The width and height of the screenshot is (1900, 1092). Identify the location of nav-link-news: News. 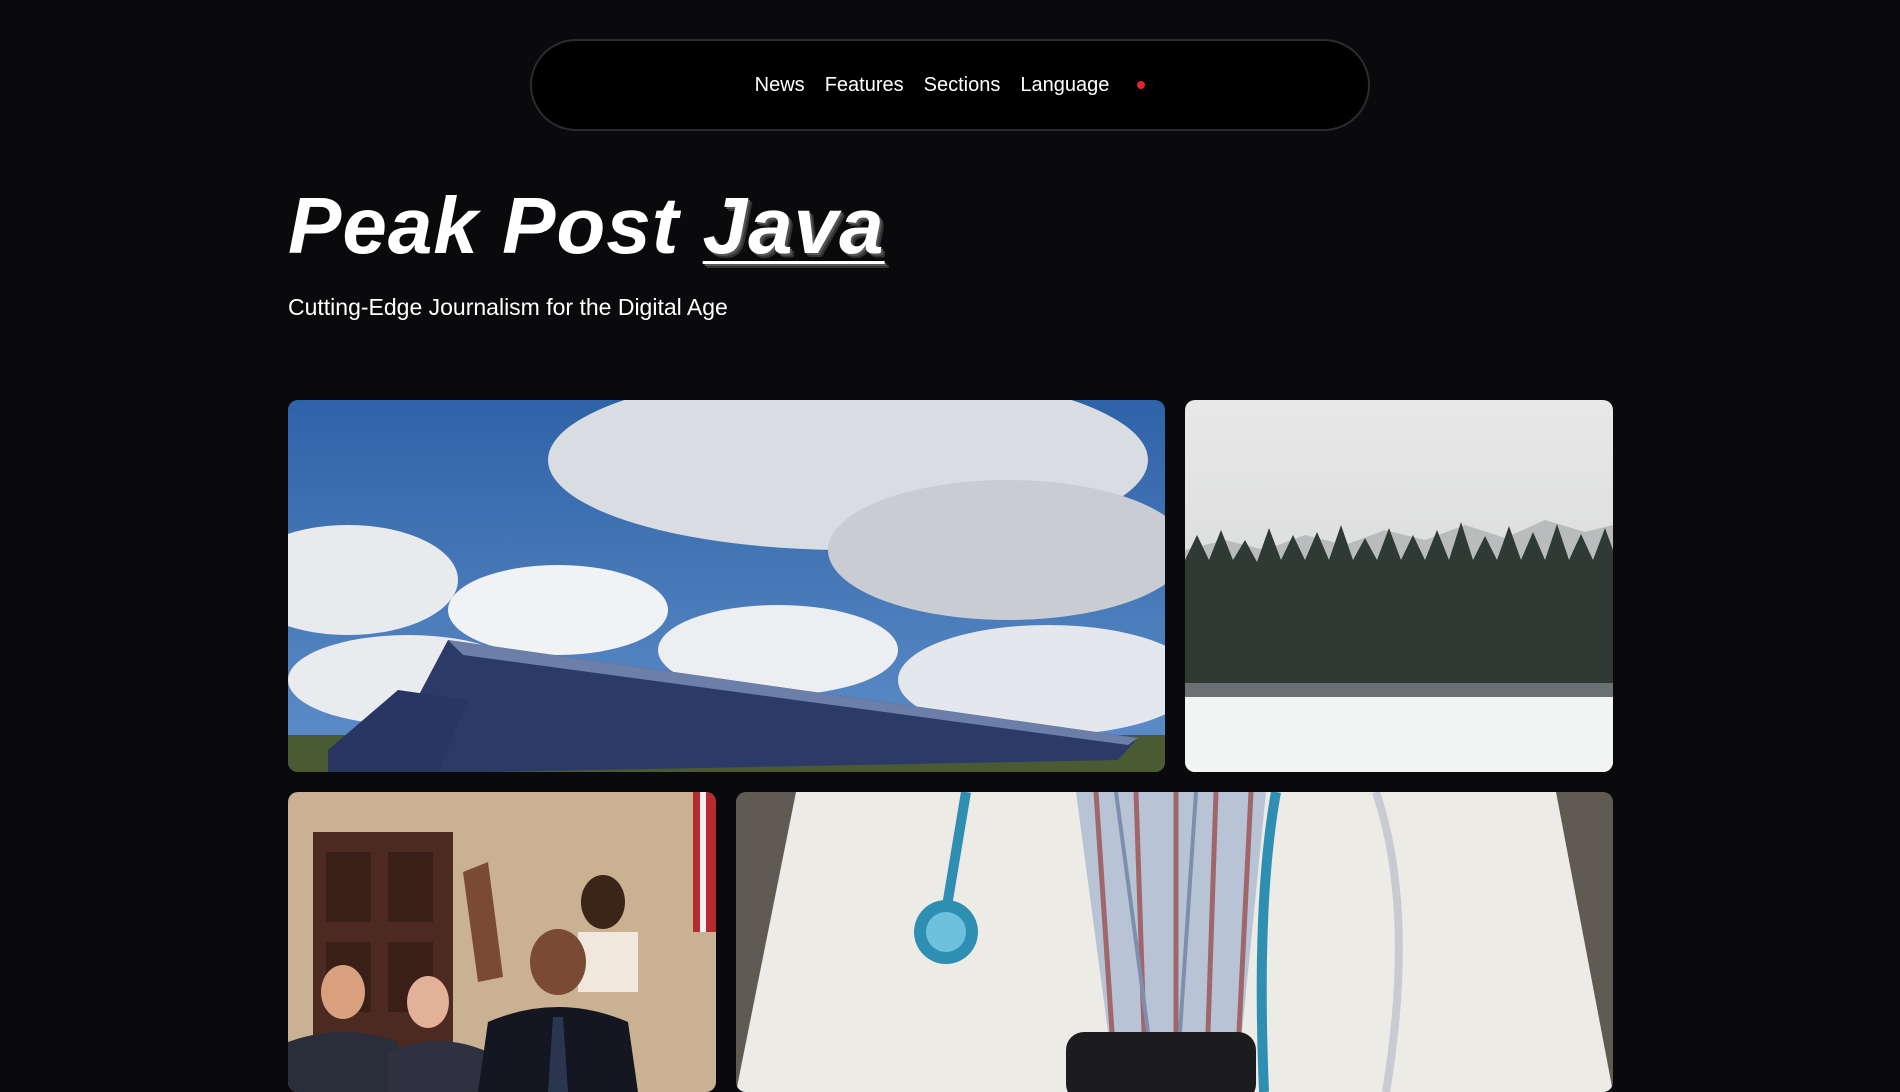
(780, 85).